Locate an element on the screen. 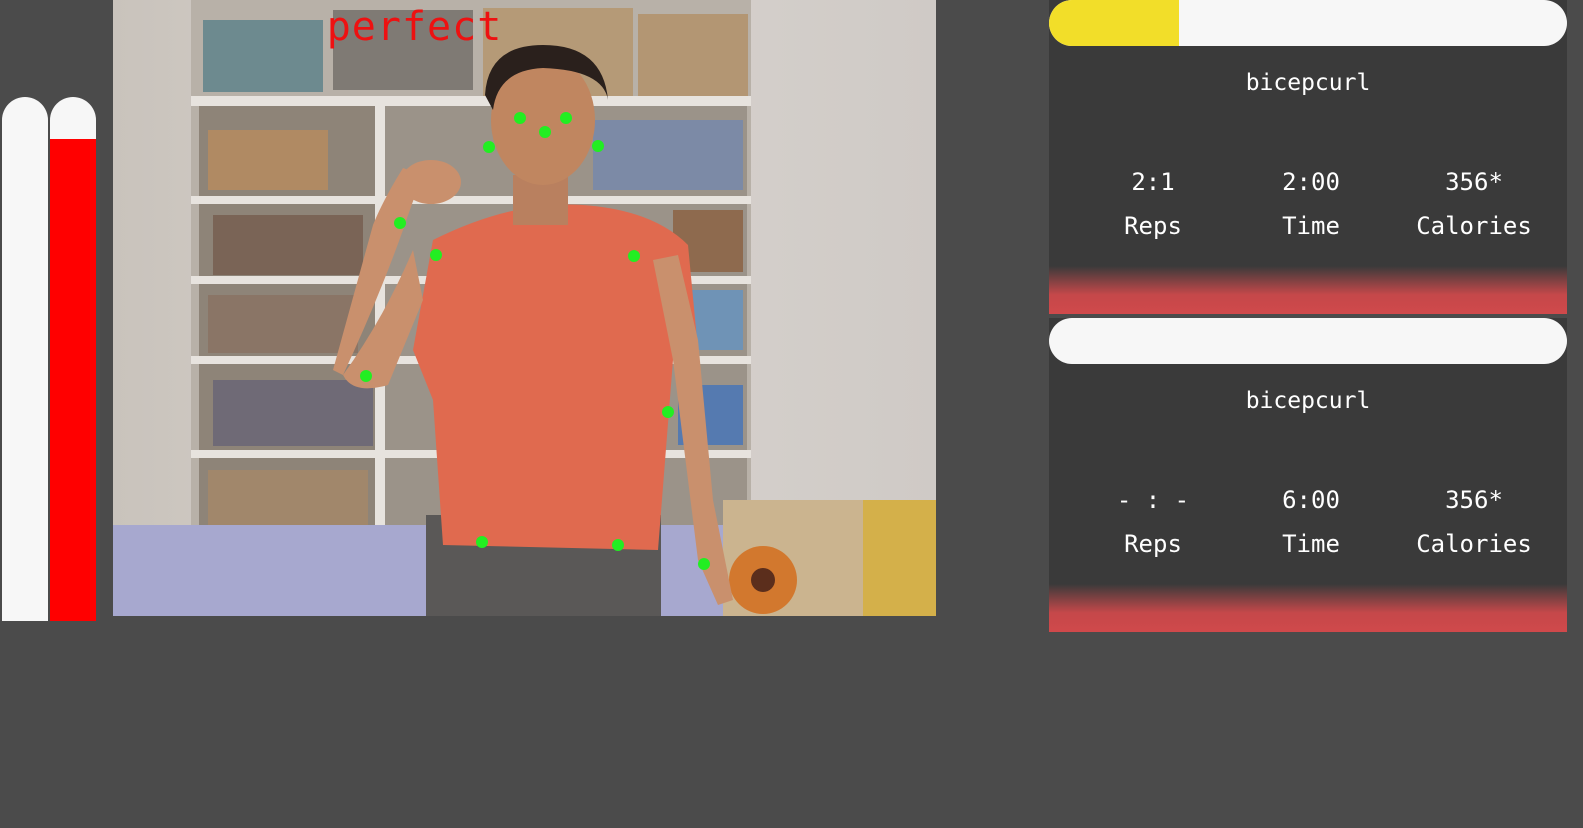 The image size is (1583, 828). right-level-bar-fill is located at coordinates (73, 379).